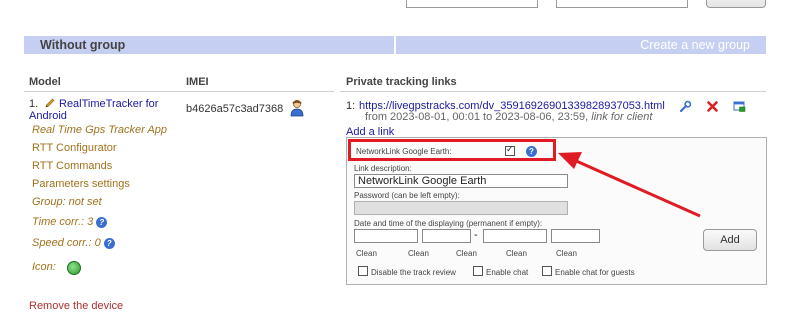  Describe the element at coordinates (351, 106) in the screenshot. I see `track-number: 1:` at that location.